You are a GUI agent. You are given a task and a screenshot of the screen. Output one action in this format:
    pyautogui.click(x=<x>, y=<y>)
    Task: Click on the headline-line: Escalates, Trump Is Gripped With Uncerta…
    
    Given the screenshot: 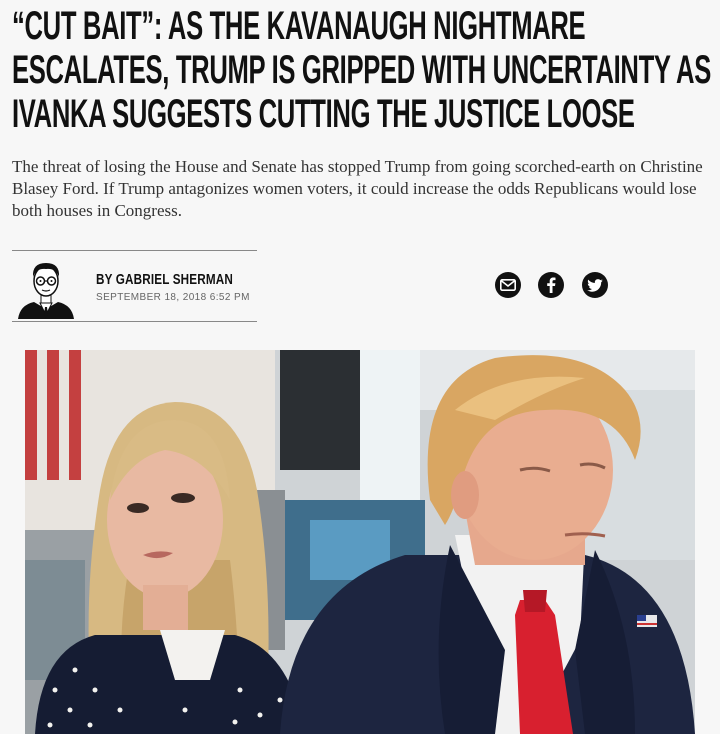 What is the action you would take?
    pyautogui.click(x=361, y=70)
    